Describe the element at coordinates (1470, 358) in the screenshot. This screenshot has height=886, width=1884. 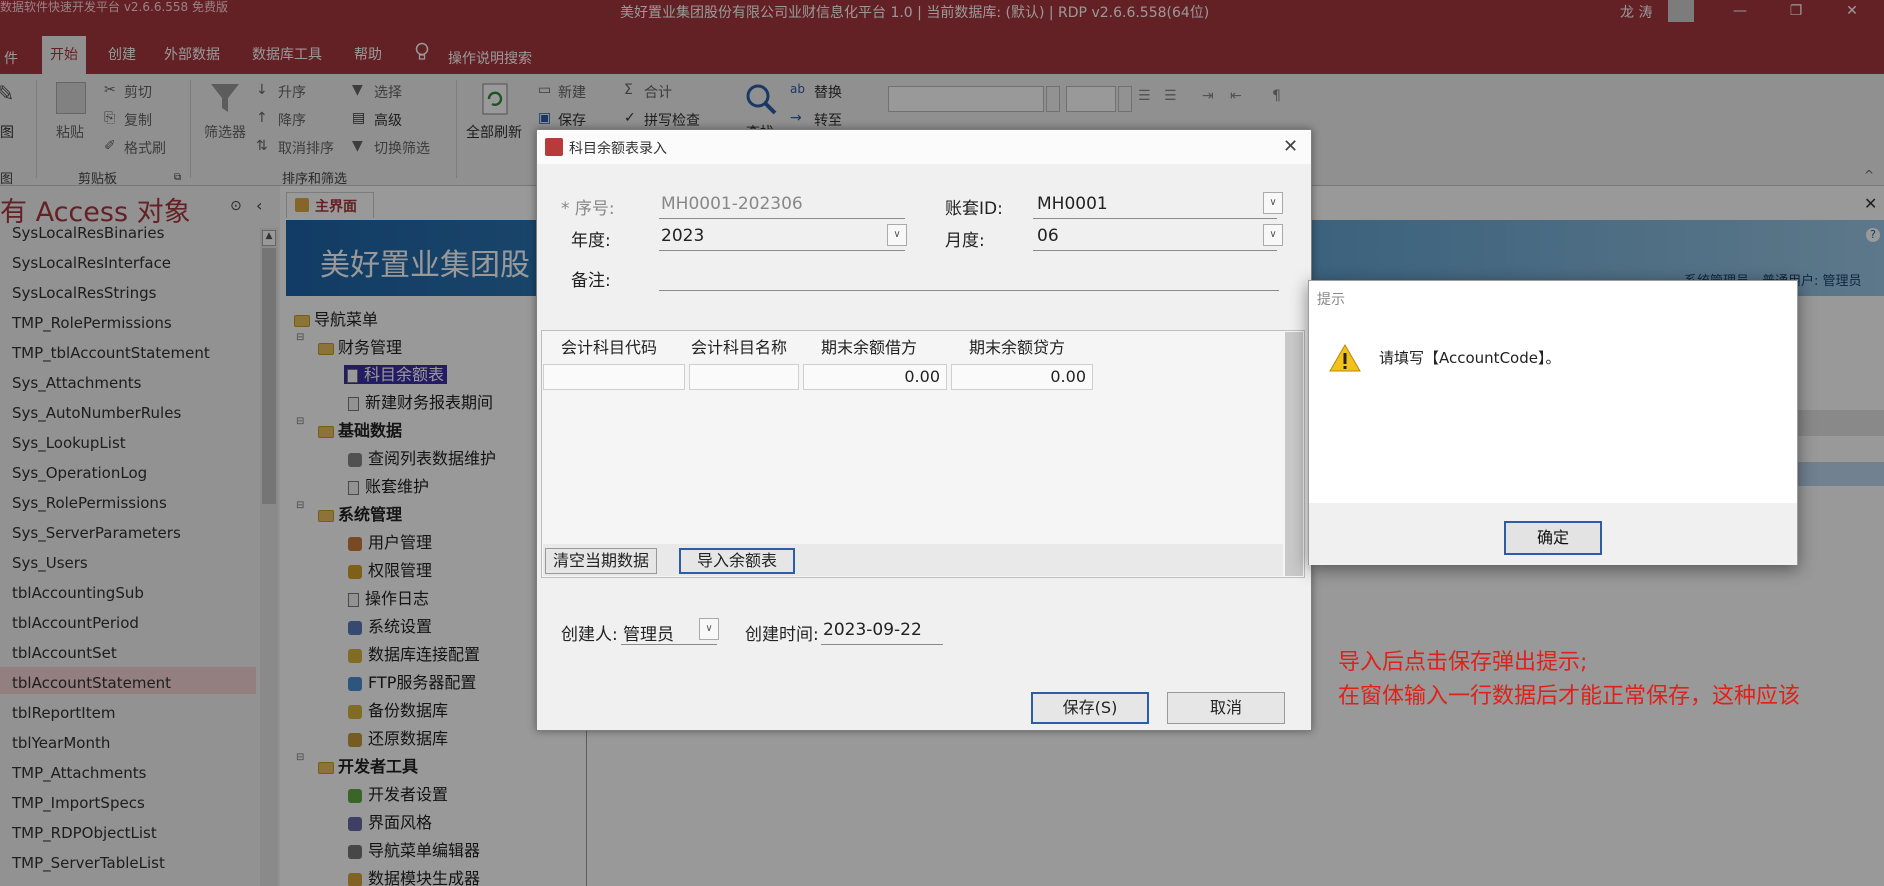
I see `dialog-message: 请填写【AccountCode】。` at that location.